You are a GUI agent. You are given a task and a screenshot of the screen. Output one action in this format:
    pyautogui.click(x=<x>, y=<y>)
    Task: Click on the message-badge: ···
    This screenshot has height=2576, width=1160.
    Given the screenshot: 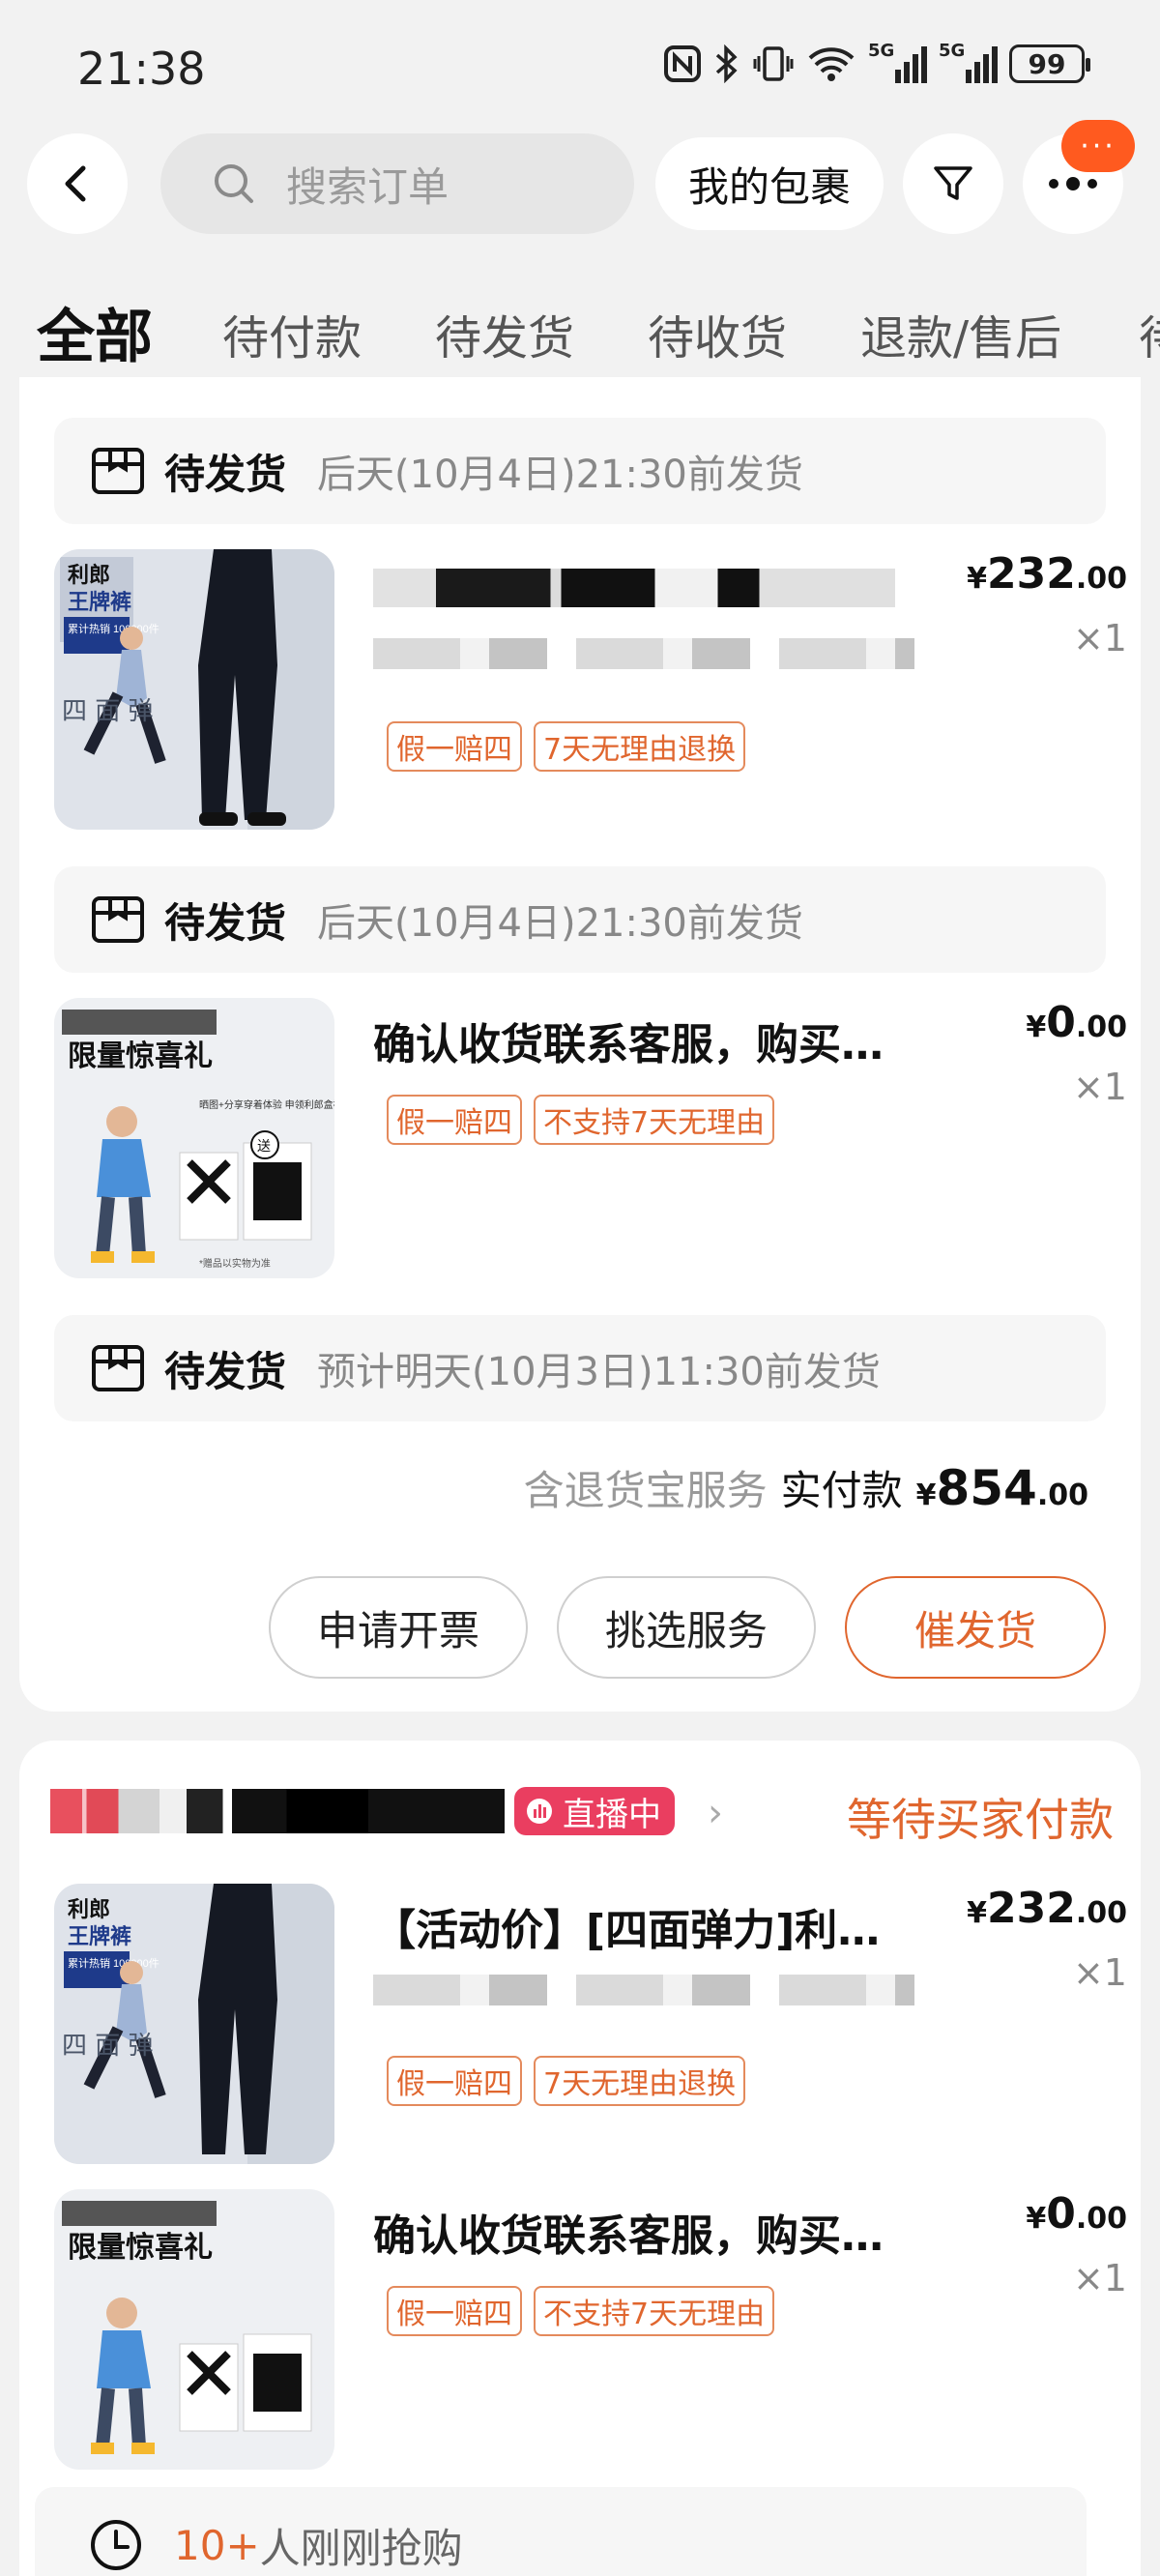 What is the action you would take?
    pyautogui.click(x=1098, y=146)
    